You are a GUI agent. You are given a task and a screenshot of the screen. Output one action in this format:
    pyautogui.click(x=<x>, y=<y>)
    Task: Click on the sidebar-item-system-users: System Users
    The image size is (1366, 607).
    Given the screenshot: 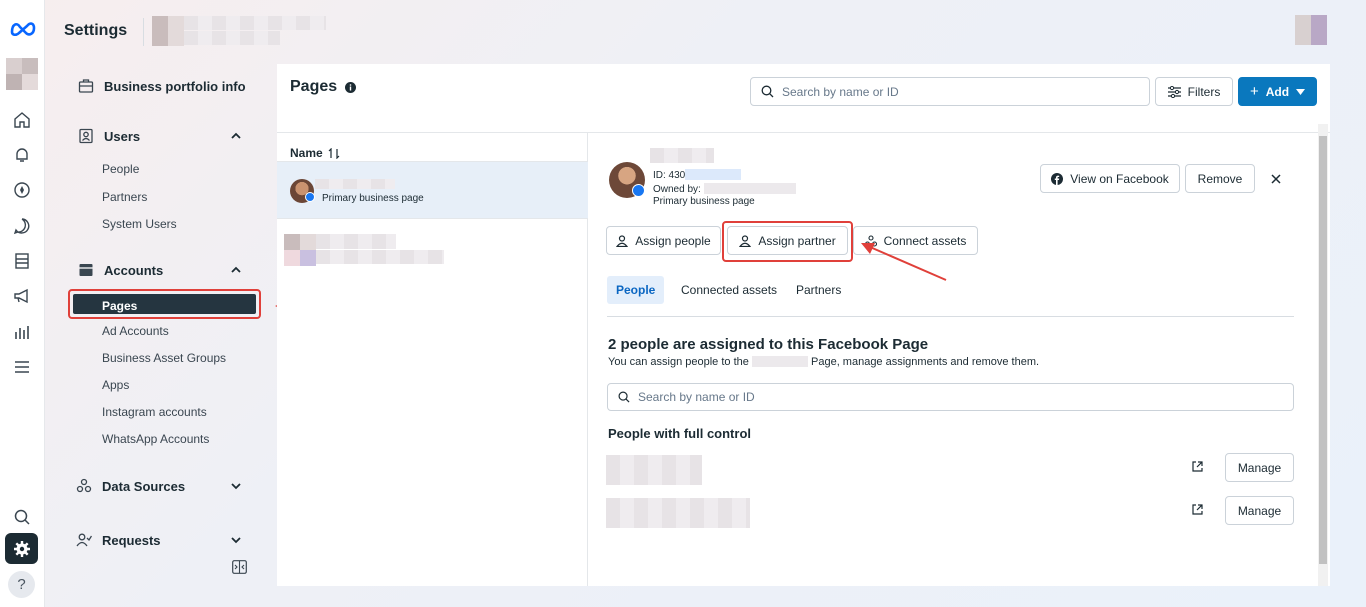 What is the action you would take?
    pyautogui.click(x=139, y=224)
    